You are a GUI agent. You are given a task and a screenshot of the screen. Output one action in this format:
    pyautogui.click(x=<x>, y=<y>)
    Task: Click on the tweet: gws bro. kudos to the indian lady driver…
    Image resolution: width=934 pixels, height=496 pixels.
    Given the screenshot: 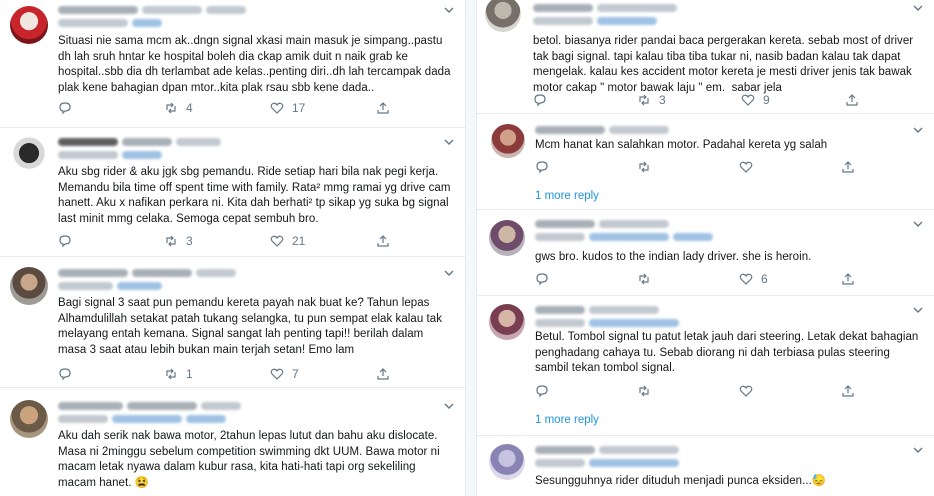 What is the action you would take?
    pyautogui.click(x=705, y=253)
    